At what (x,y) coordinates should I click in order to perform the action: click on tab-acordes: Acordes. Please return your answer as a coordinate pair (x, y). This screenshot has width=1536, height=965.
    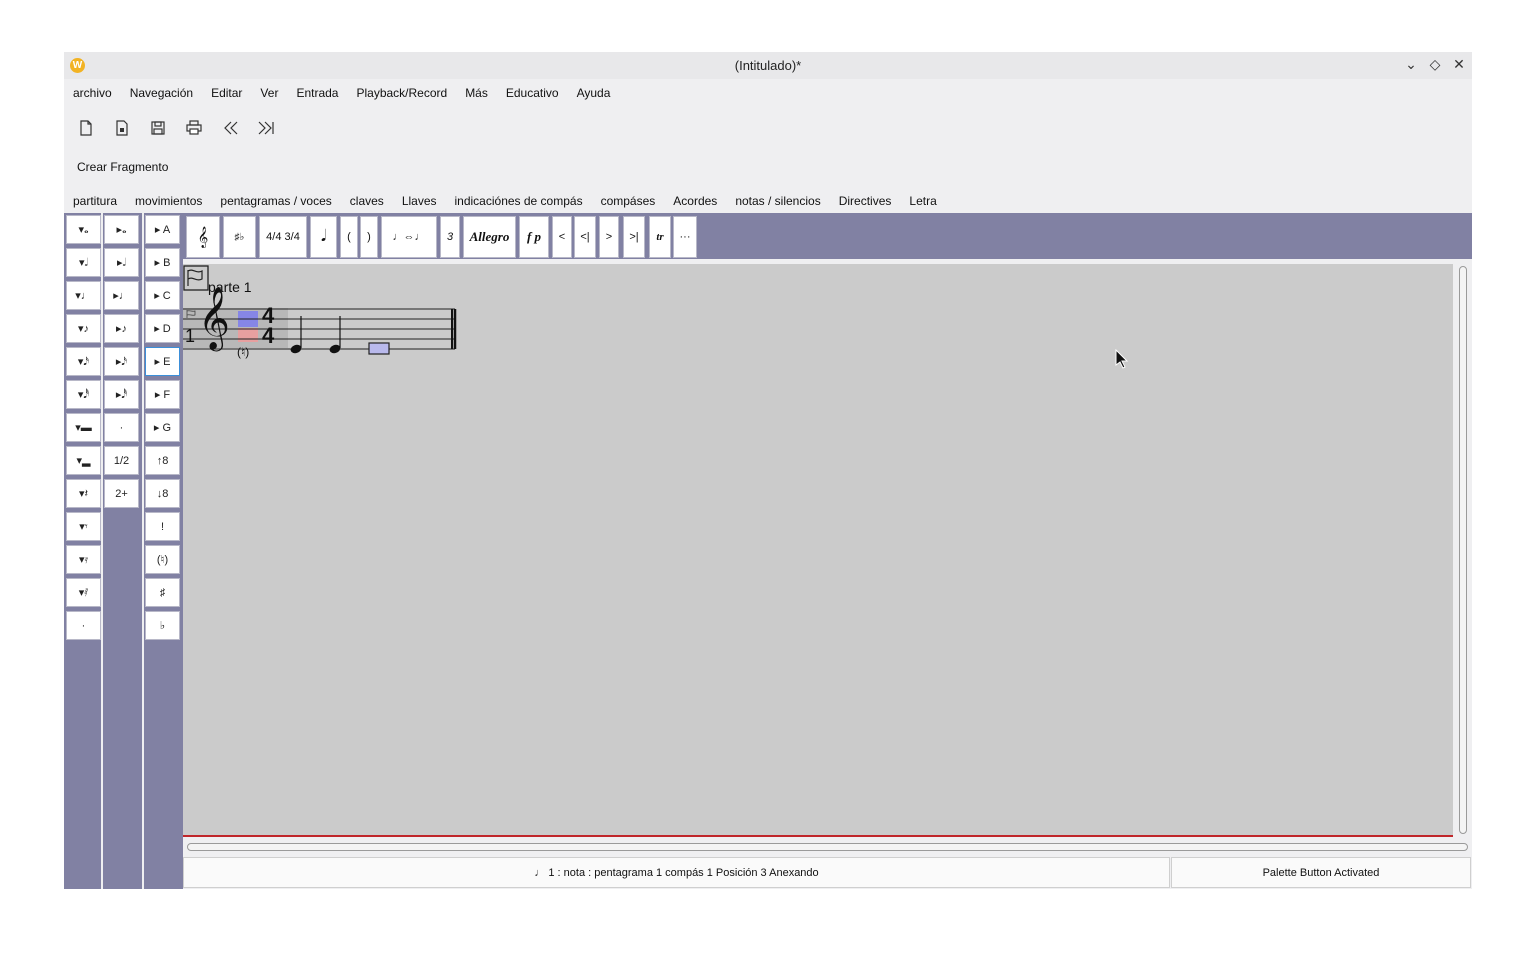
    Looking at the image, I should click on (695, 201).